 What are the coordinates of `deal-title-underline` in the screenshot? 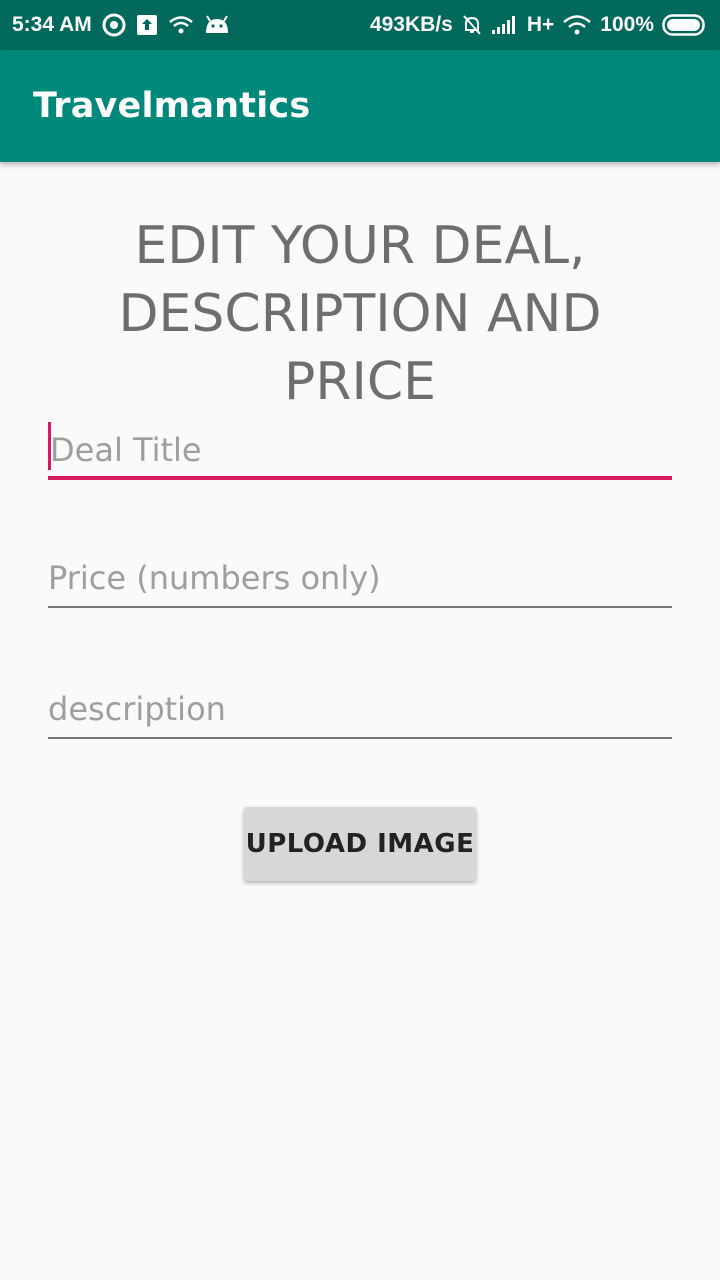 It's located at (360, 478).